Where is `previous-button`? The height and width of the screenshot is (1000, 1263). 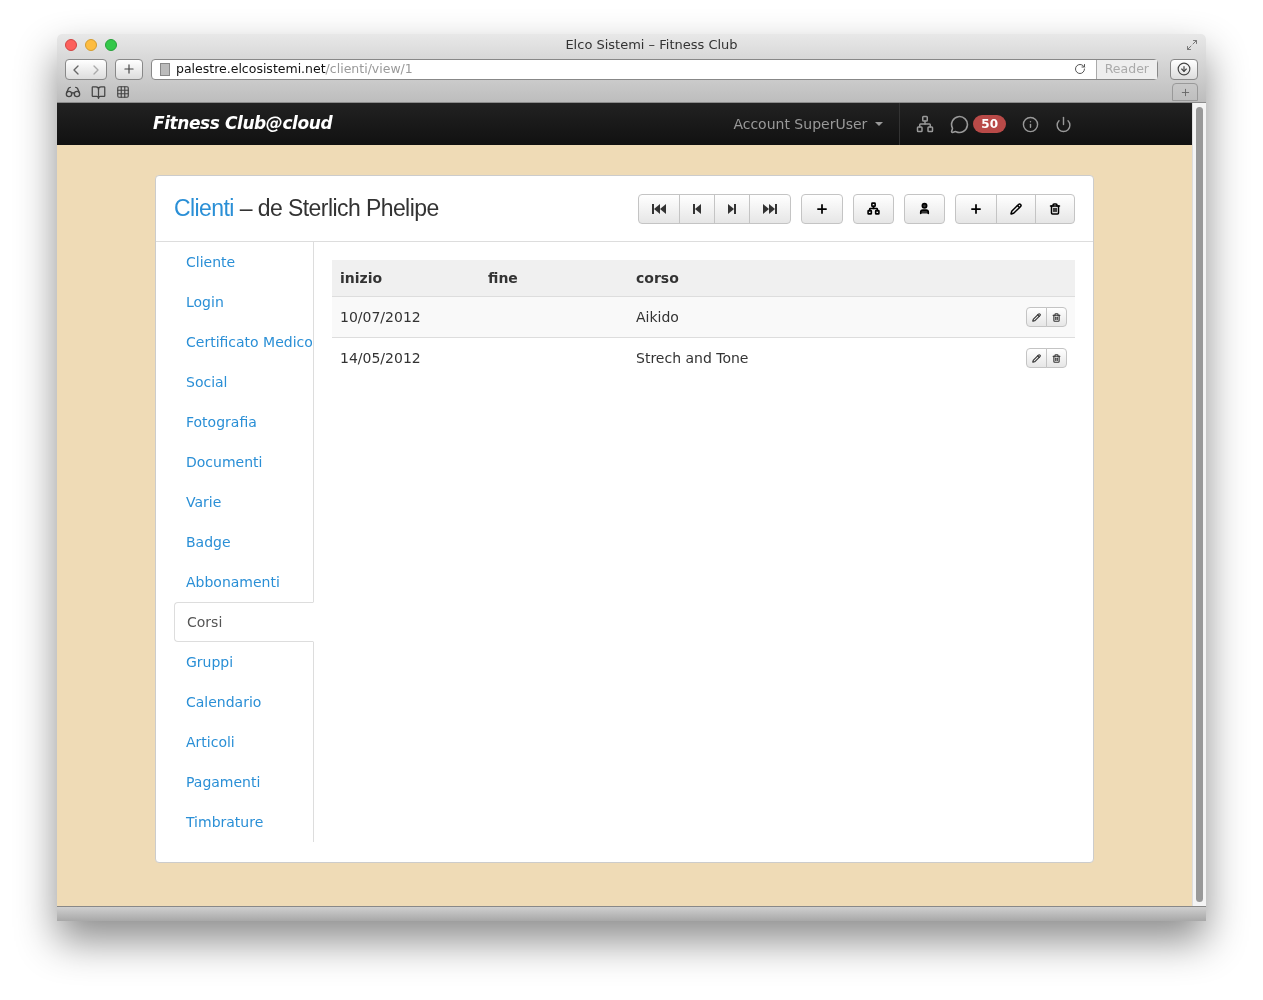
previous-button is located at coordinates (697, 208).